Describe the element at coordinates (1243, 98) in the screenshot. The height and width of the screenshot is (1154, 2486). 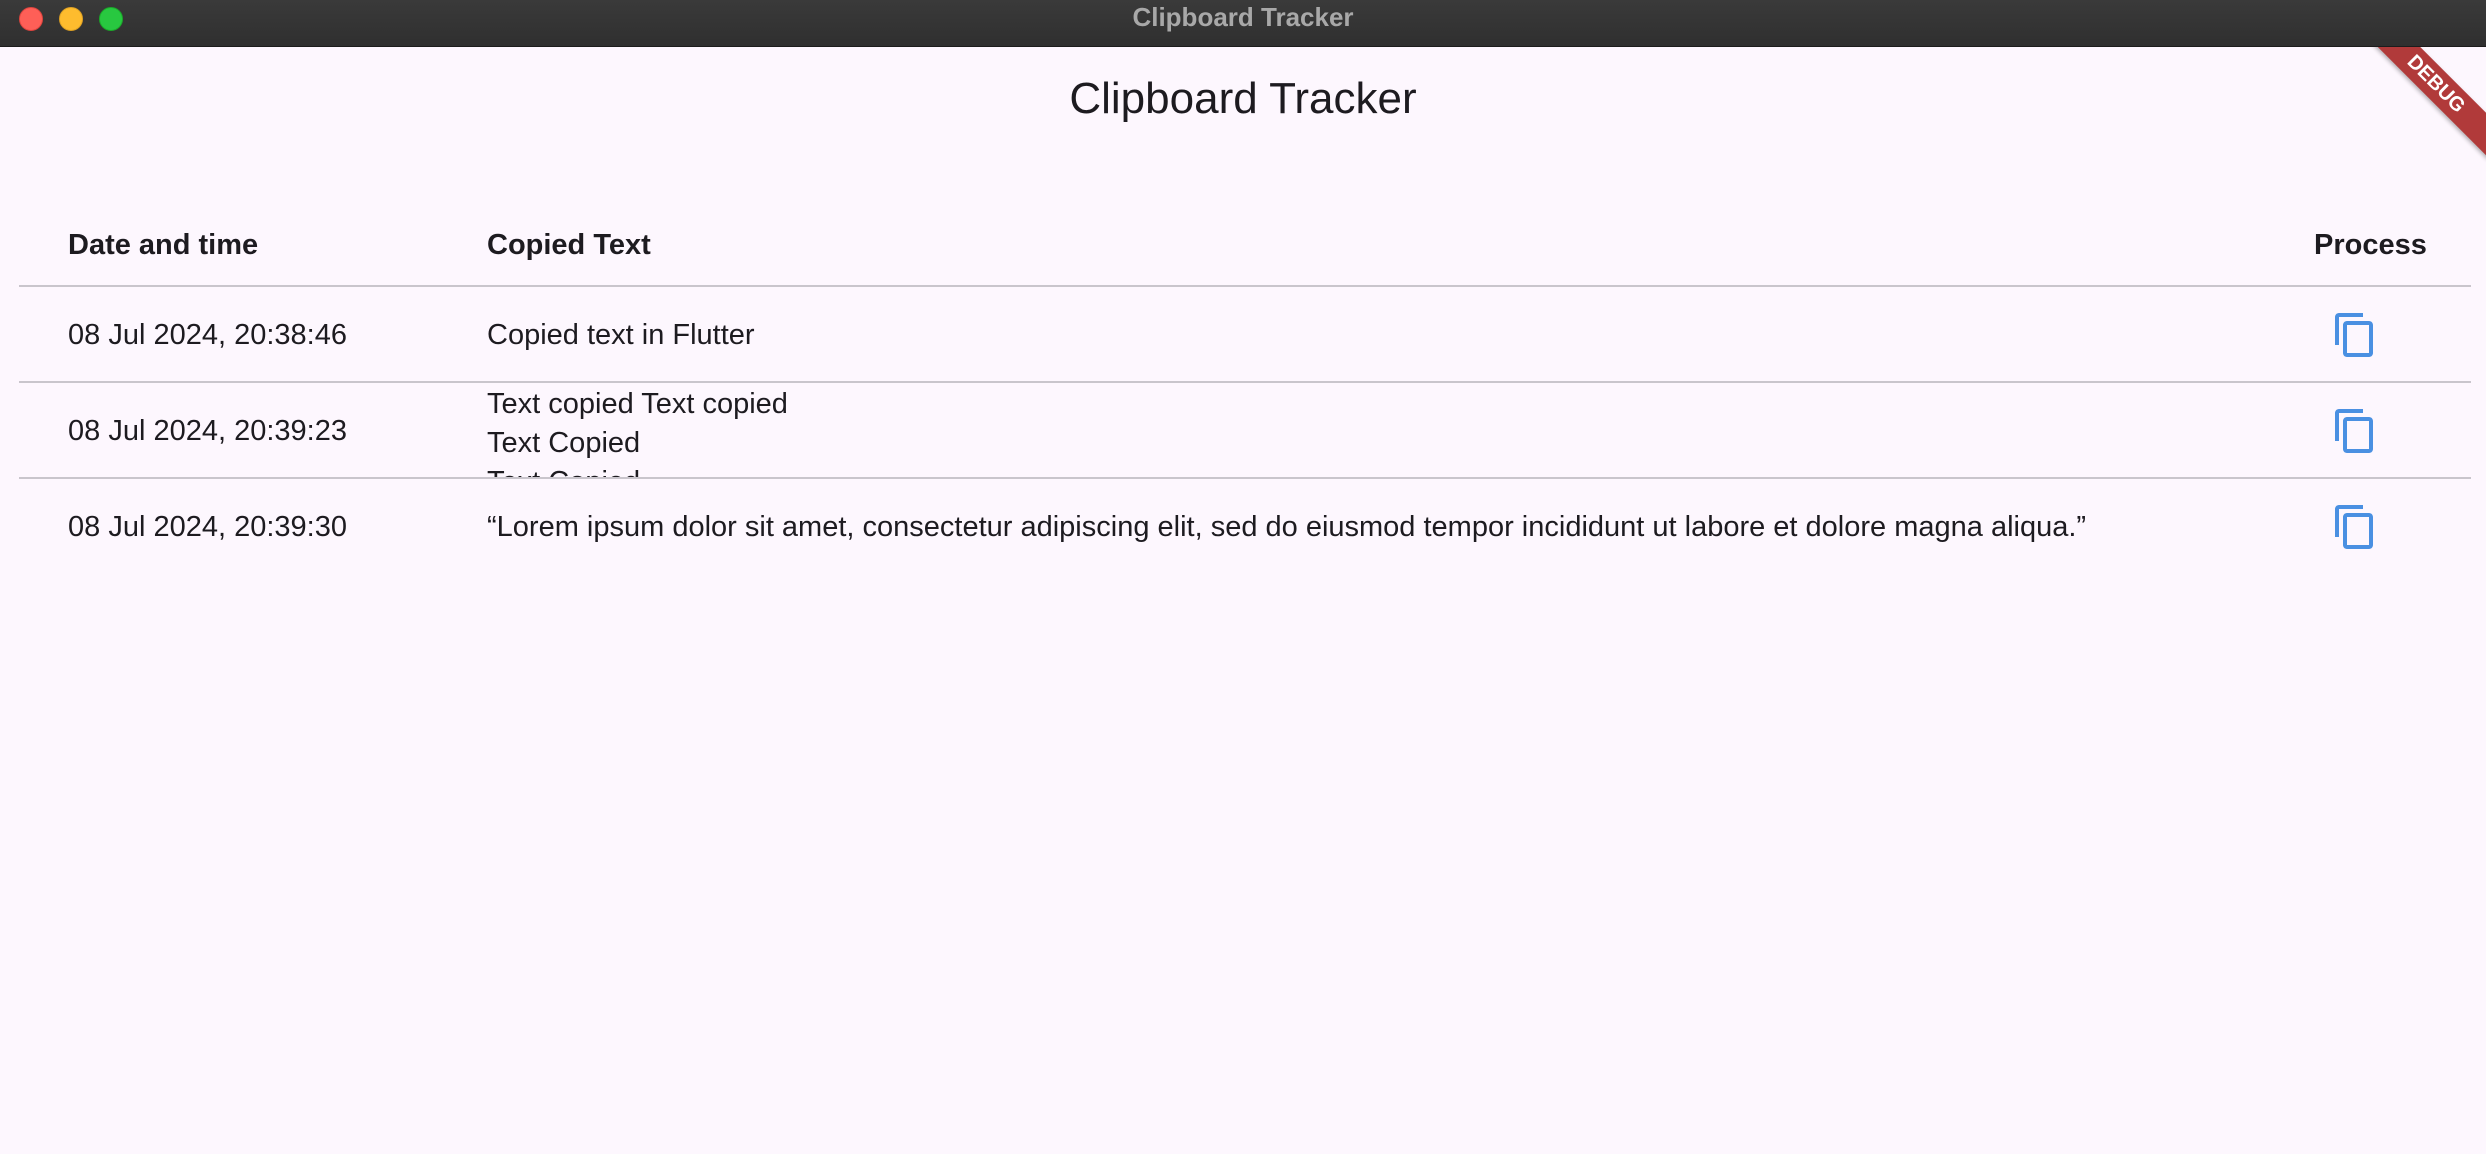
I see `page-title: Clipboard Tracker` at that location.